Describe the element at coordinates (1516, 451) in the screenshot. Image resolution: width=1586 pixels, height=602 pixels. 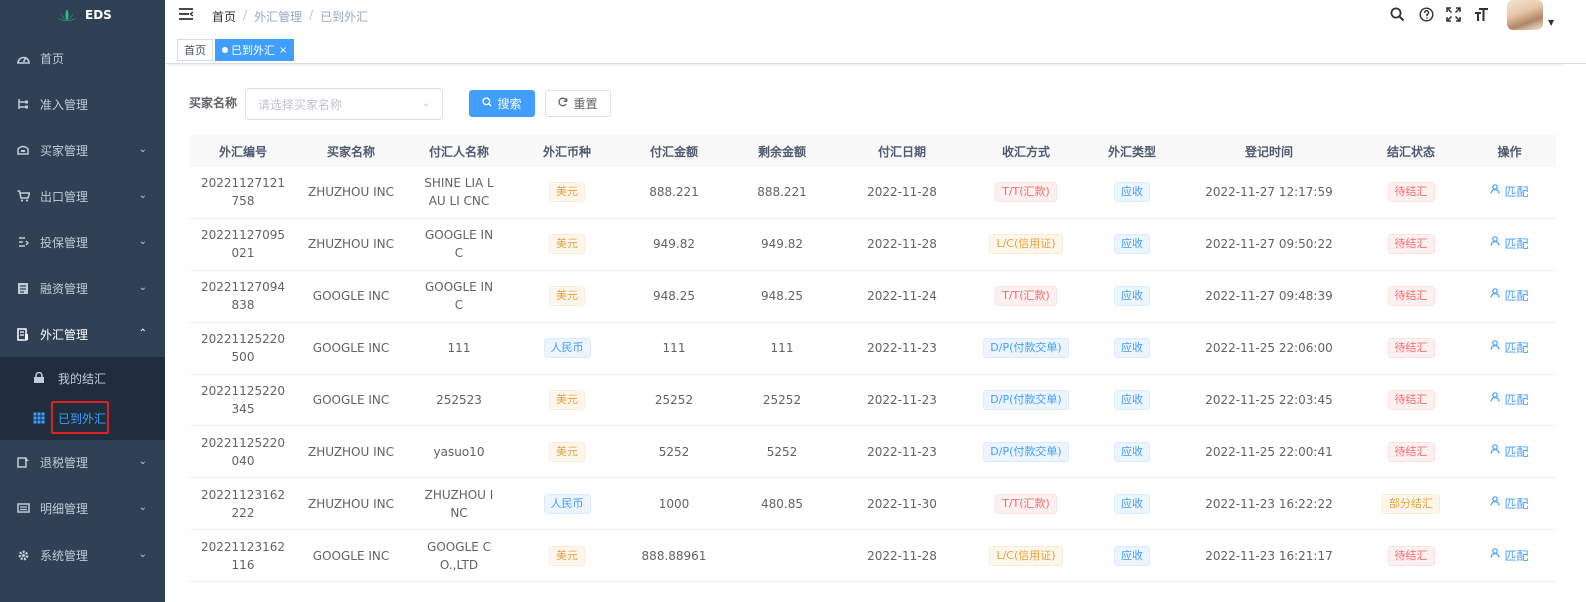
I see `match-button-label: 匹配` at that location.